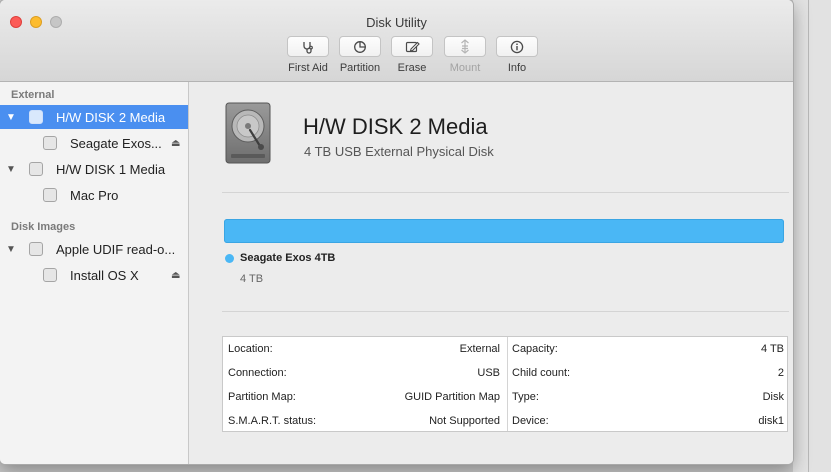 The height and width of the screenshot is (472, 831). What do you see at coordinates (812, 236) in the screenshot?
I see `background-window` at bounding box center [812, 236].